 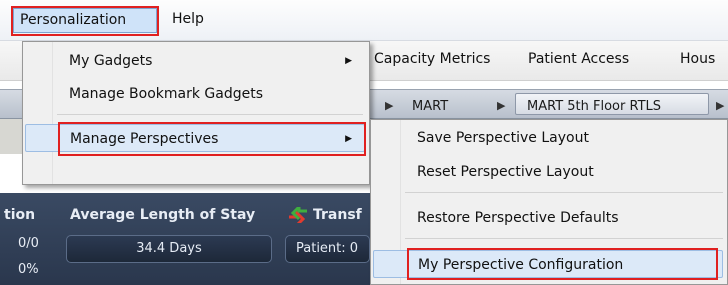 What do you see at coordinates (697, 59) in the screenshot?
I see `nav-item-housekeeping: Hous` at bounding box center [697, 59].